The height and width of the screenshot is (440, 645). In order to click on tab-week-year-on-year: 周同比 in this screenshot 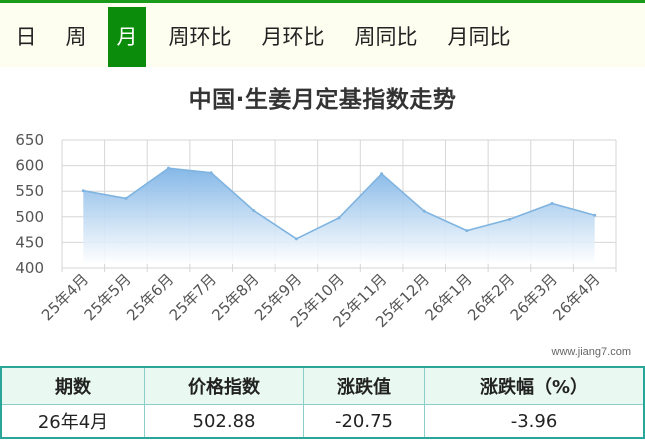, I will do `click(386, 37)`.